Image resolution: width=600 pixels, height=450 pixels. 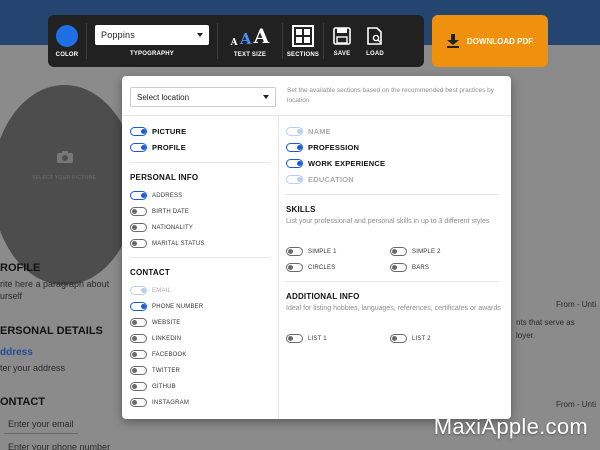 What do you see at coordinates (150, 272) in the screenshot?
I see `contact-title: CONTACT` at bounding box center [150, 272].